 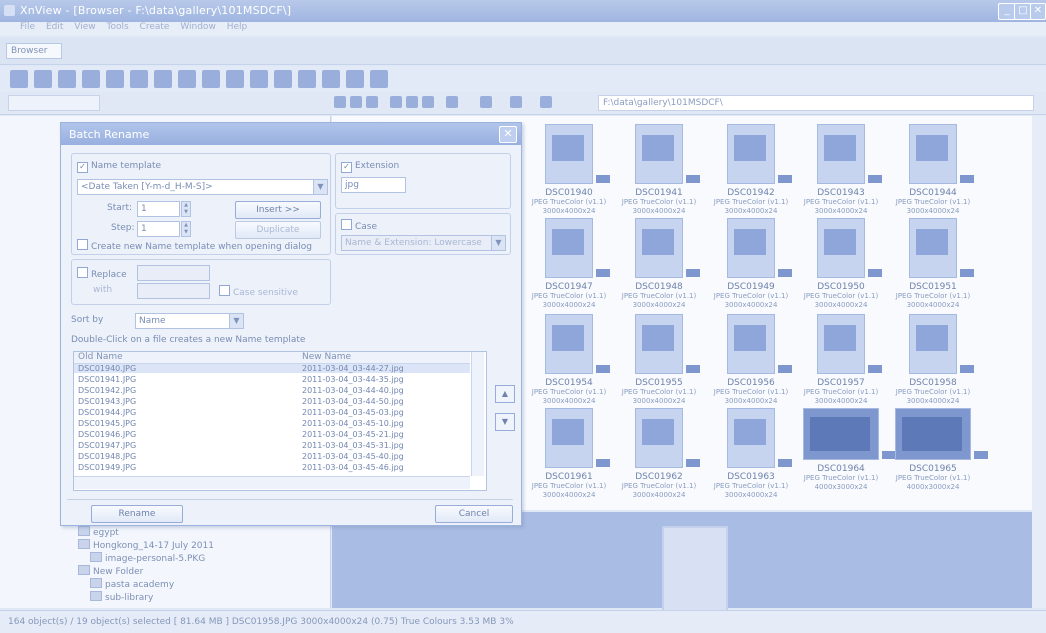 I want to click on duplicate-button: Duplicate, so click(x=278, y=230).